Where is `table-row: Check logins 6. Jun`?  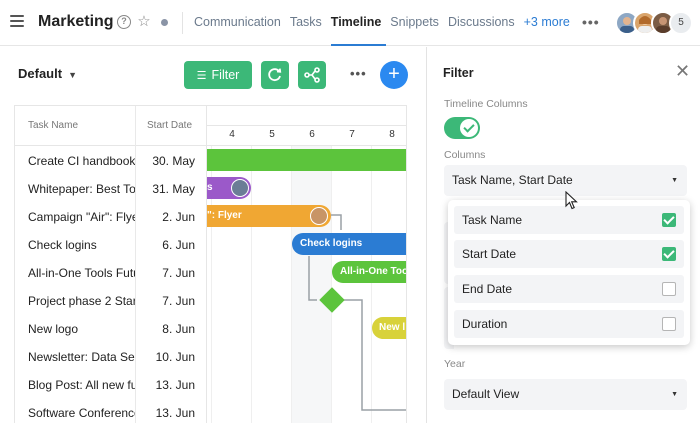
table-row: Check logins 6. Jun is located at coordinates (111, 245).